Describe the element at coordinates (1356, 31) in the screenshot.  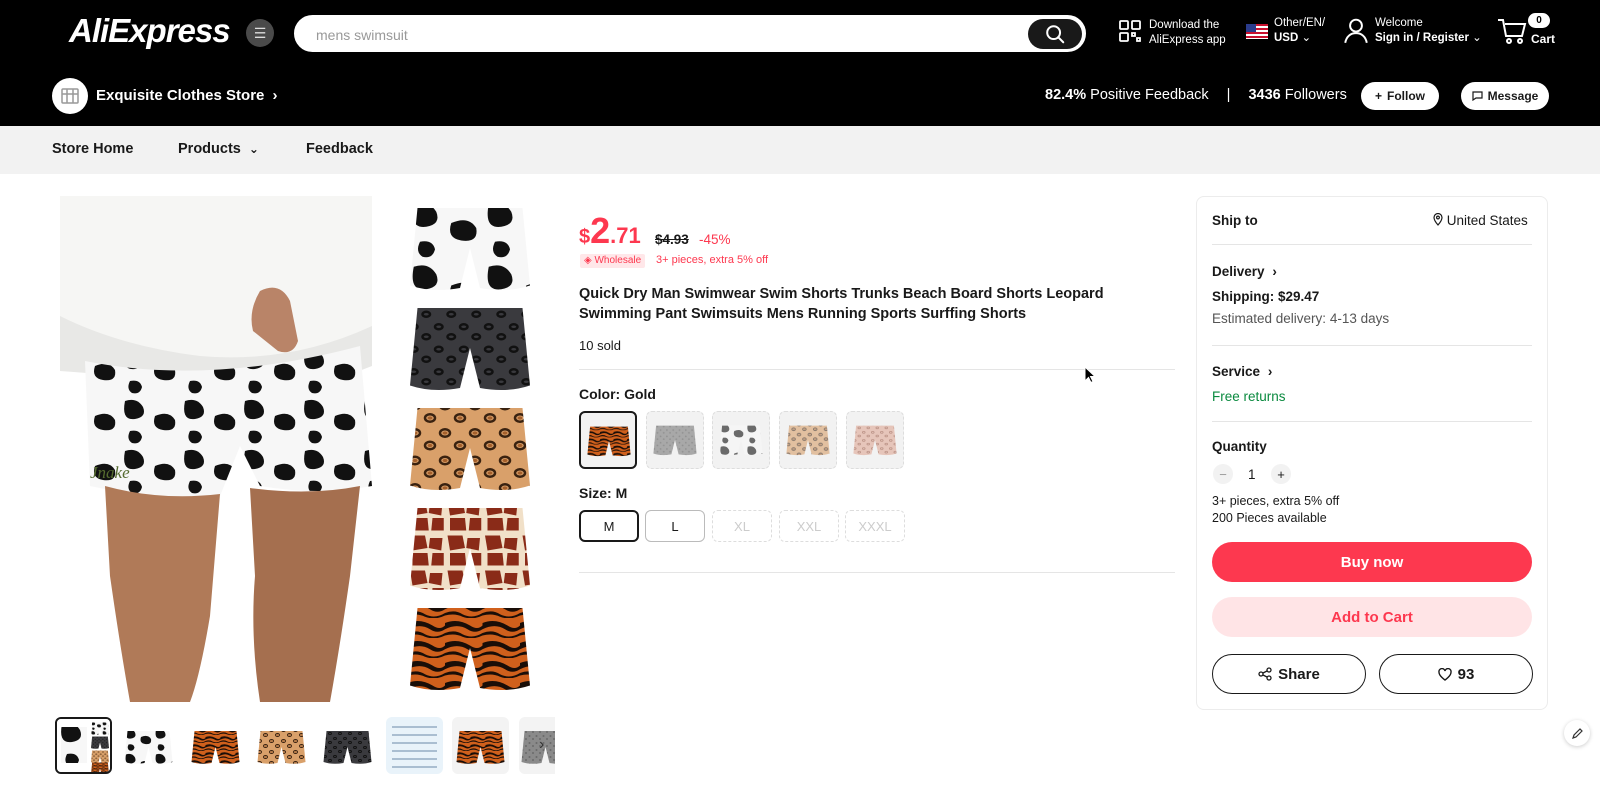
I see `user-icon` at that location.